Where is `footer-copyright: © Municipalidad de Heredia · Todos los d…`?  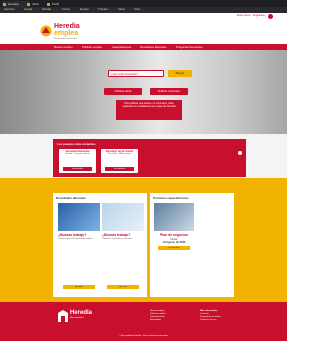
footer-copyright: © Municipalidad de Heredia · Todos los d… is located at coordinates (143, 336).